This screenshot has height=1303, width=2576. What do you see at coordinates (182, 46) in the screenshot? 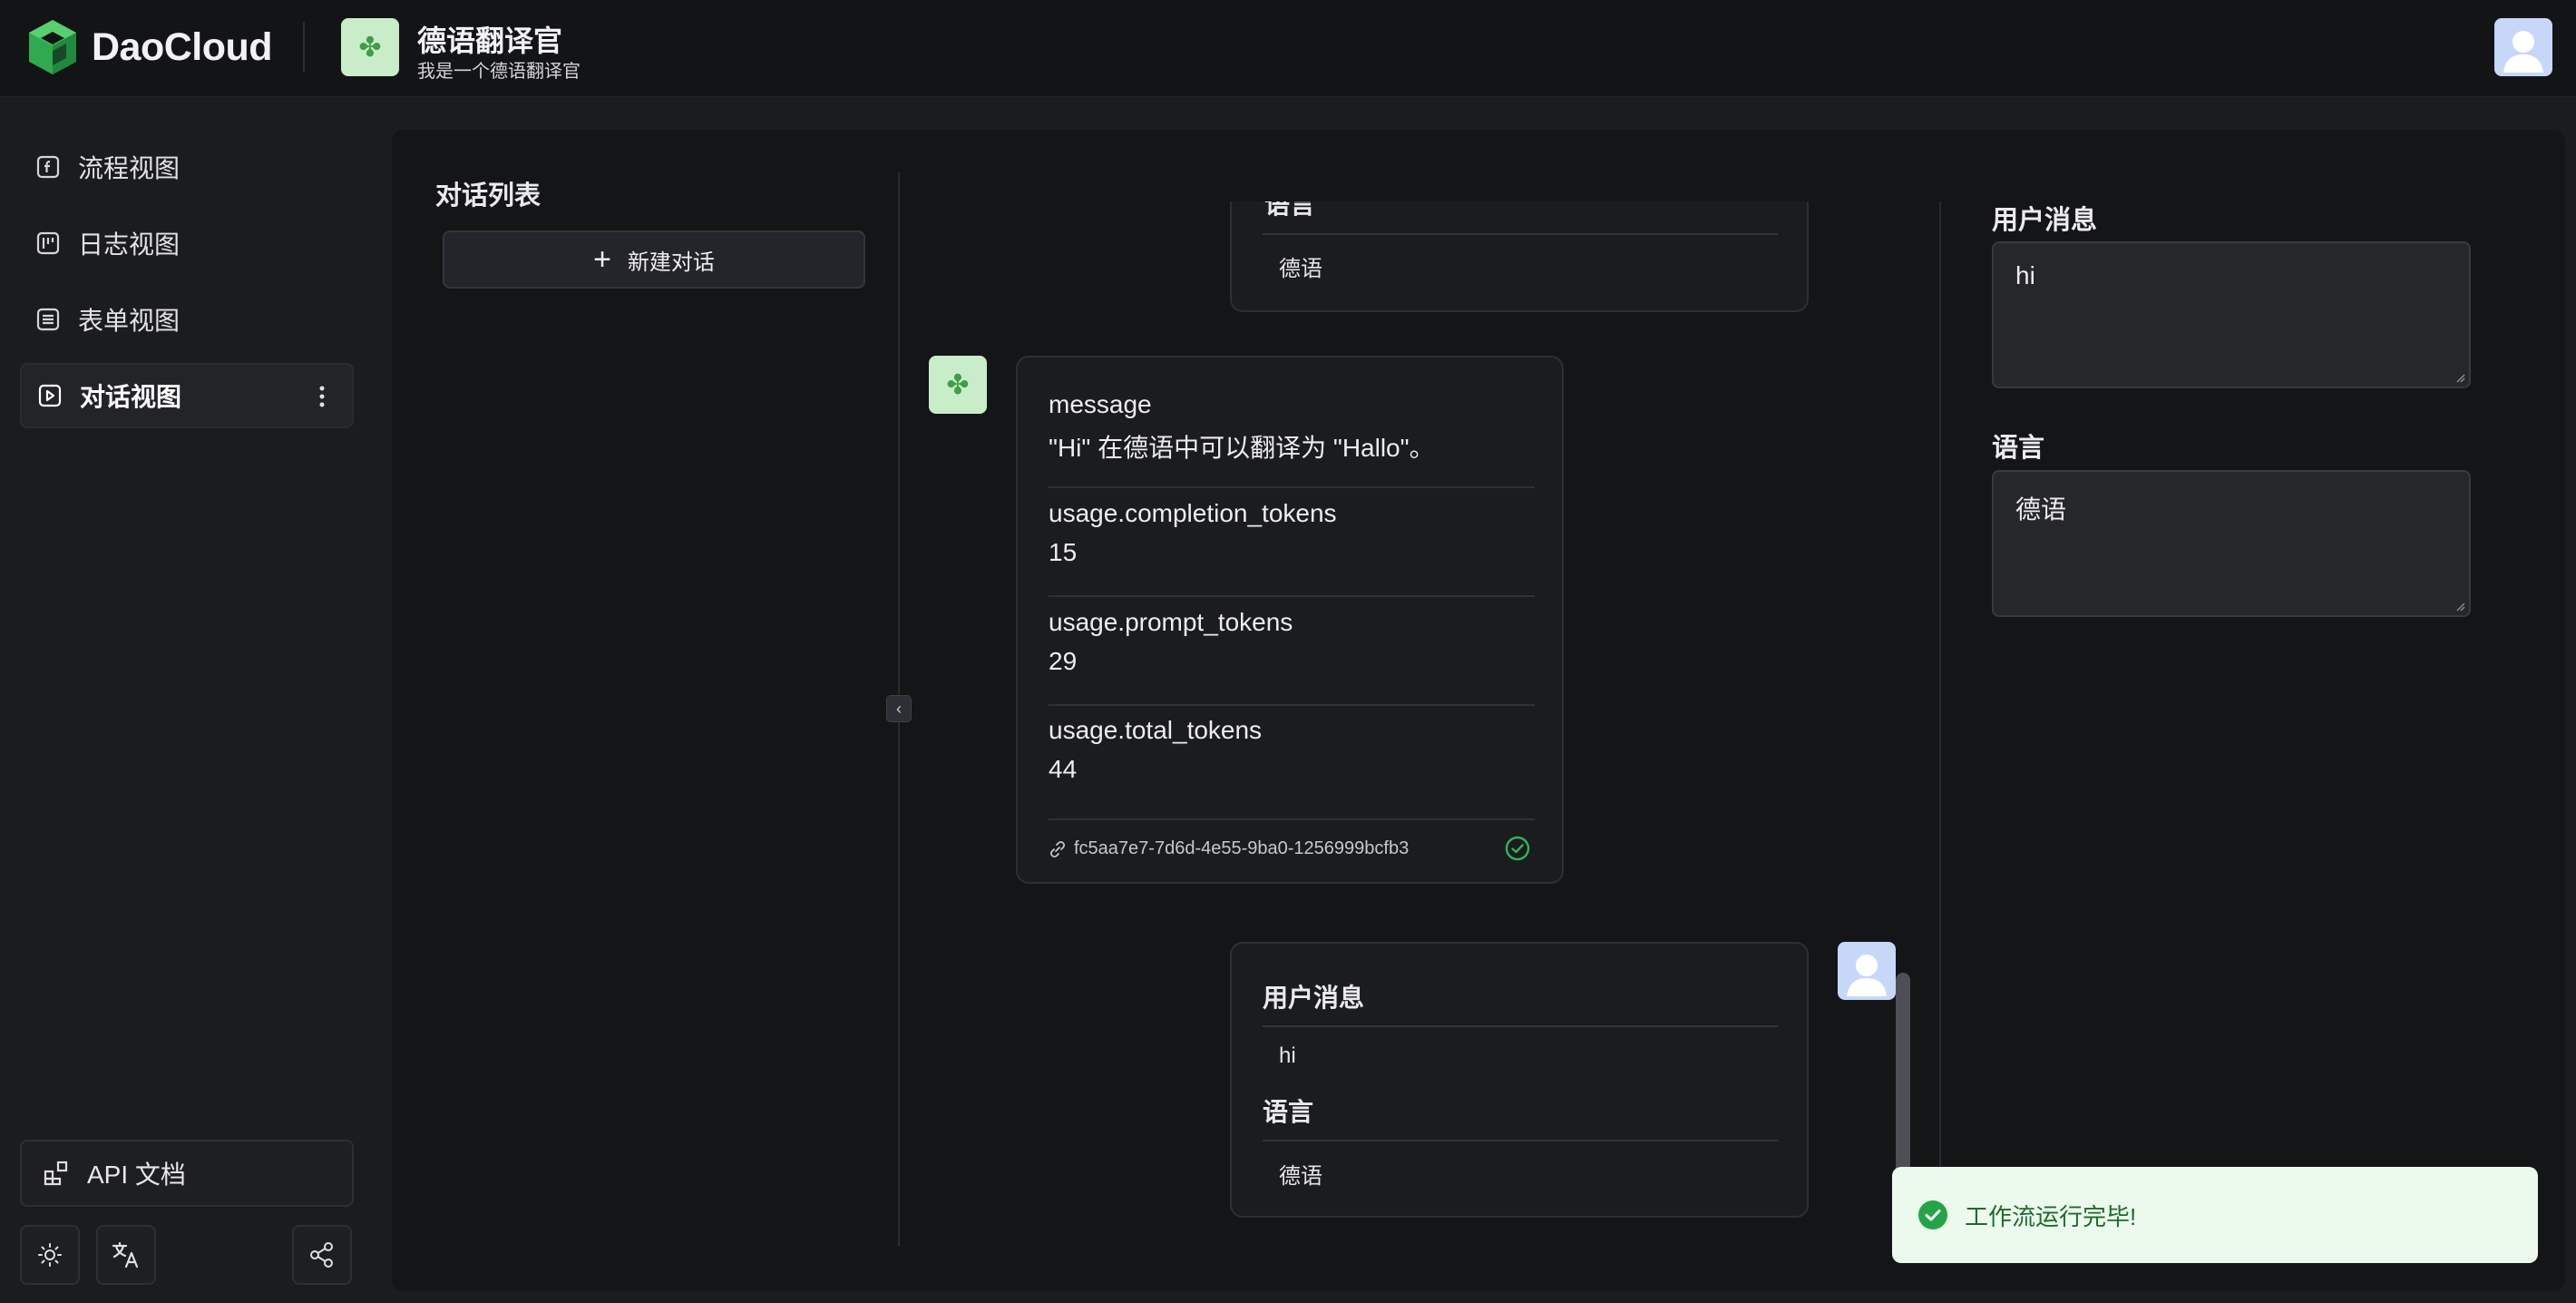
I see `brand-name: DaoCloud` at bounding box center [182, 46].